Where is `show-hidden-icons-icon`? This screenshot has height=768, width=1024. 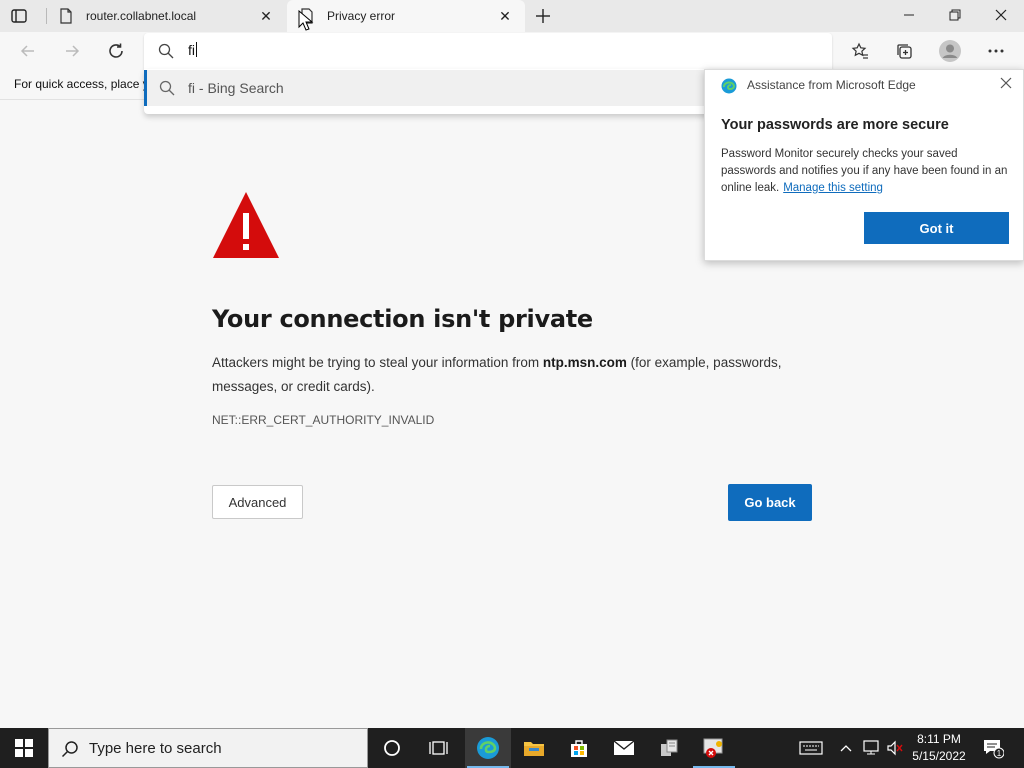 show-hidden-icons-icon is located at coordinates (846, 748).